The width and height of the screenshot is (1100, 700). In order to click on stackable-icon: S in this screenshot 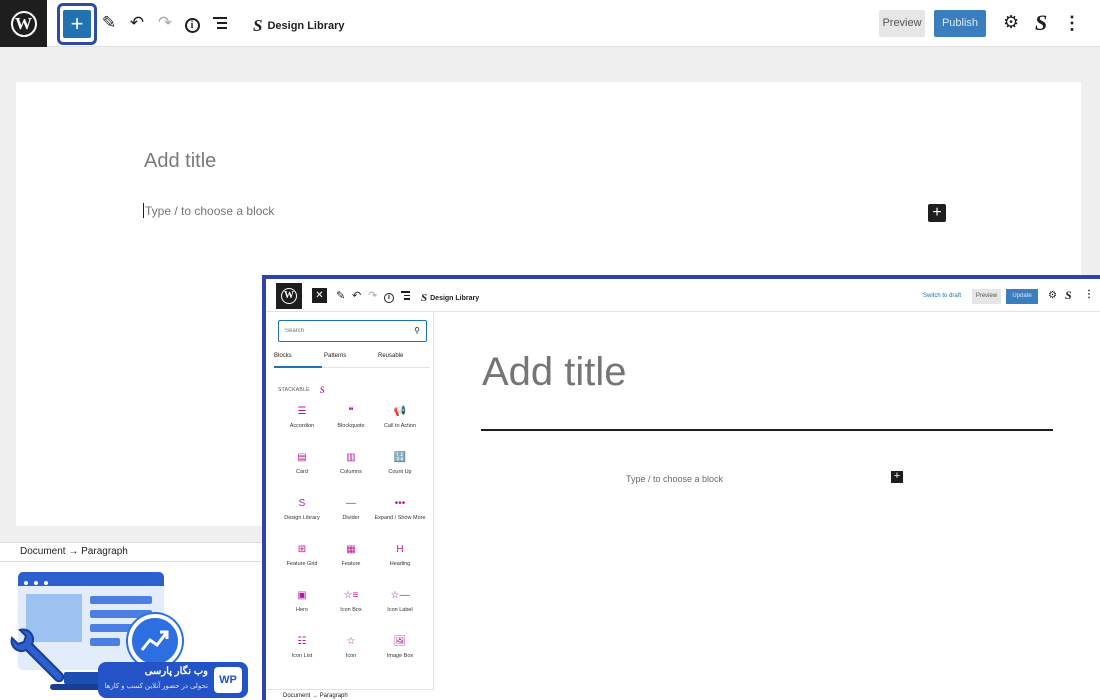, I will do `click(322, 390)`.